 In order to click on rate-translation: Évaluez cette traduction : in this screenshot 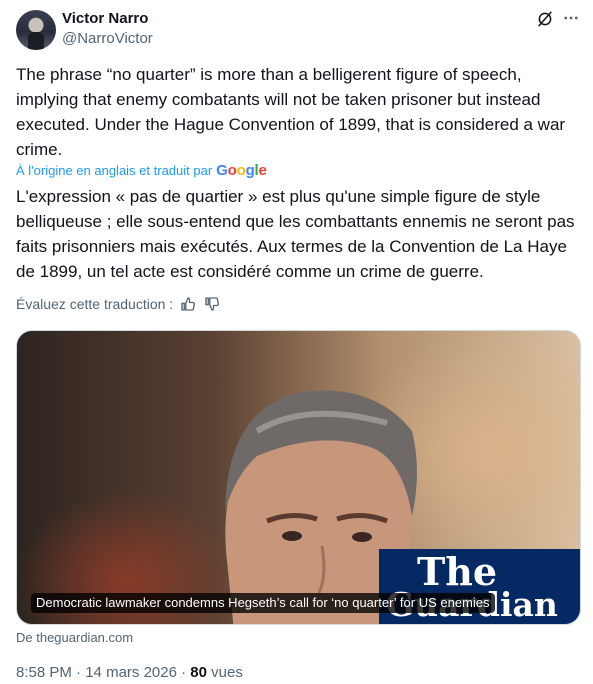, I will do `click(118, 304)`.